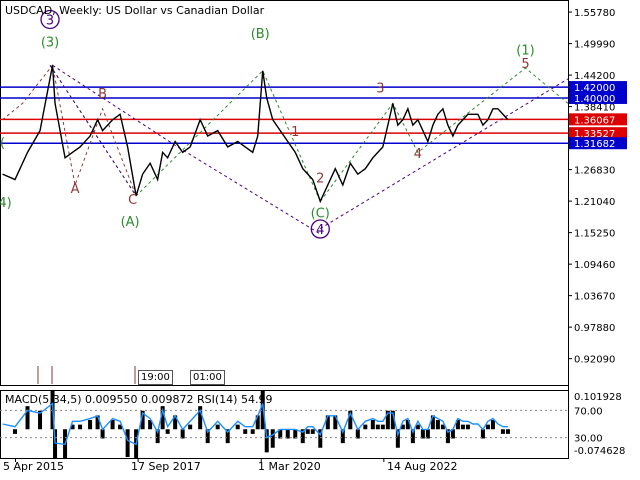 Image resolution: width=640 pixels, height=480 pixels. Describe the element at coordinates (6, 203) in the screenshot. I see `wave-label: (4)` at that location.